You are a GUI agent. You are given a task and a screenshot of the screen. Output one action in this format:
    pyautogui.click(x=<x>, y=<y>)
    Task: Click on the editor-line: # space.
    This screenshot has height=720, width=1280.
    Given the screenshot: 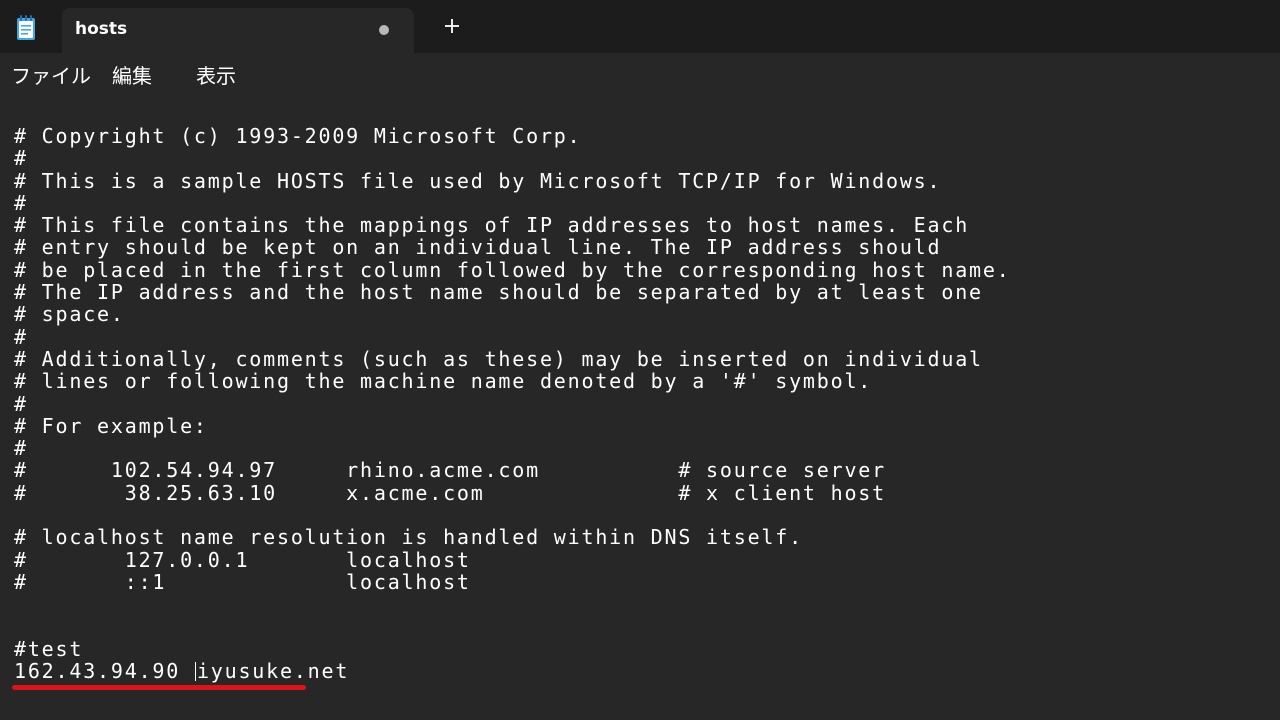 What is the action you would take?
    pyautogui.click(x=69, y=314)
    